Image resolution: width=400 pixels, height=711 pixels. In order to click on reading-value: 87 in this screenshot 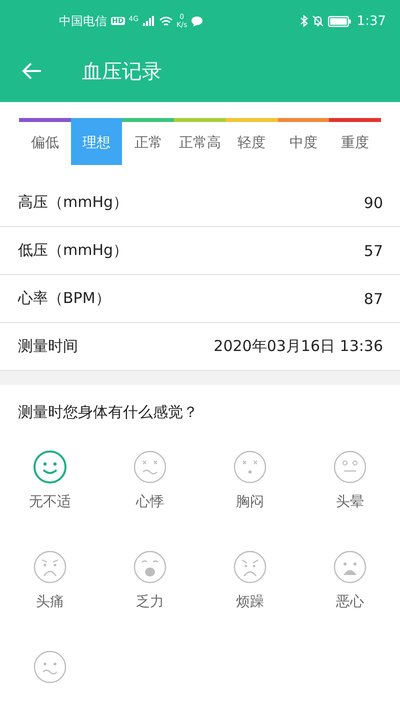, I will do `click(373, 299)`.